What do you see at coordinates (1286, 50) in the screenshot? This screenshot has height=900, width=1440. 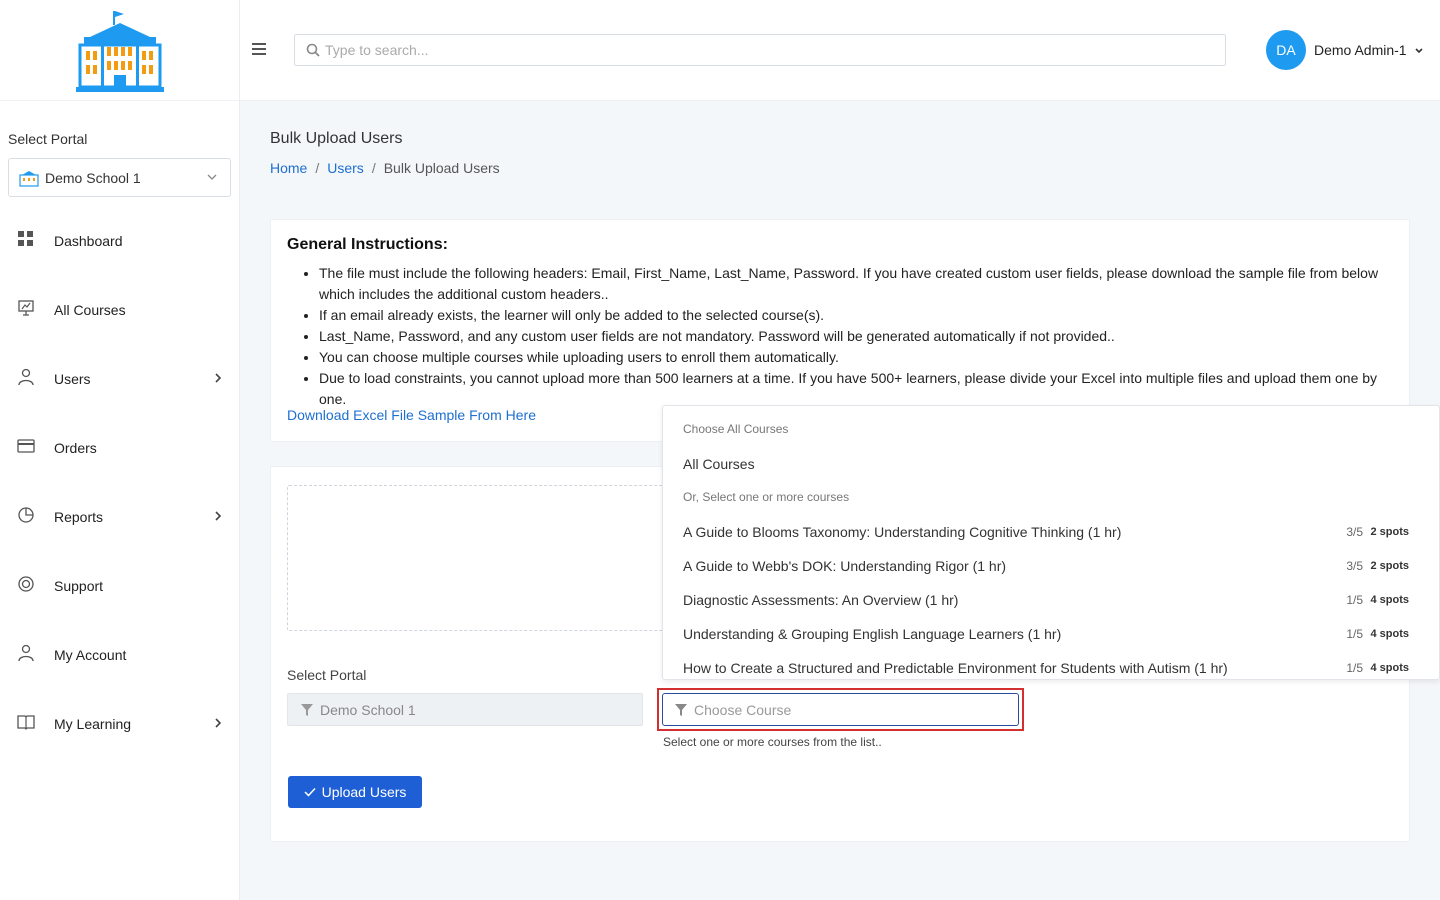 I see `avatar: DA` at bounding box center [1286, 50].